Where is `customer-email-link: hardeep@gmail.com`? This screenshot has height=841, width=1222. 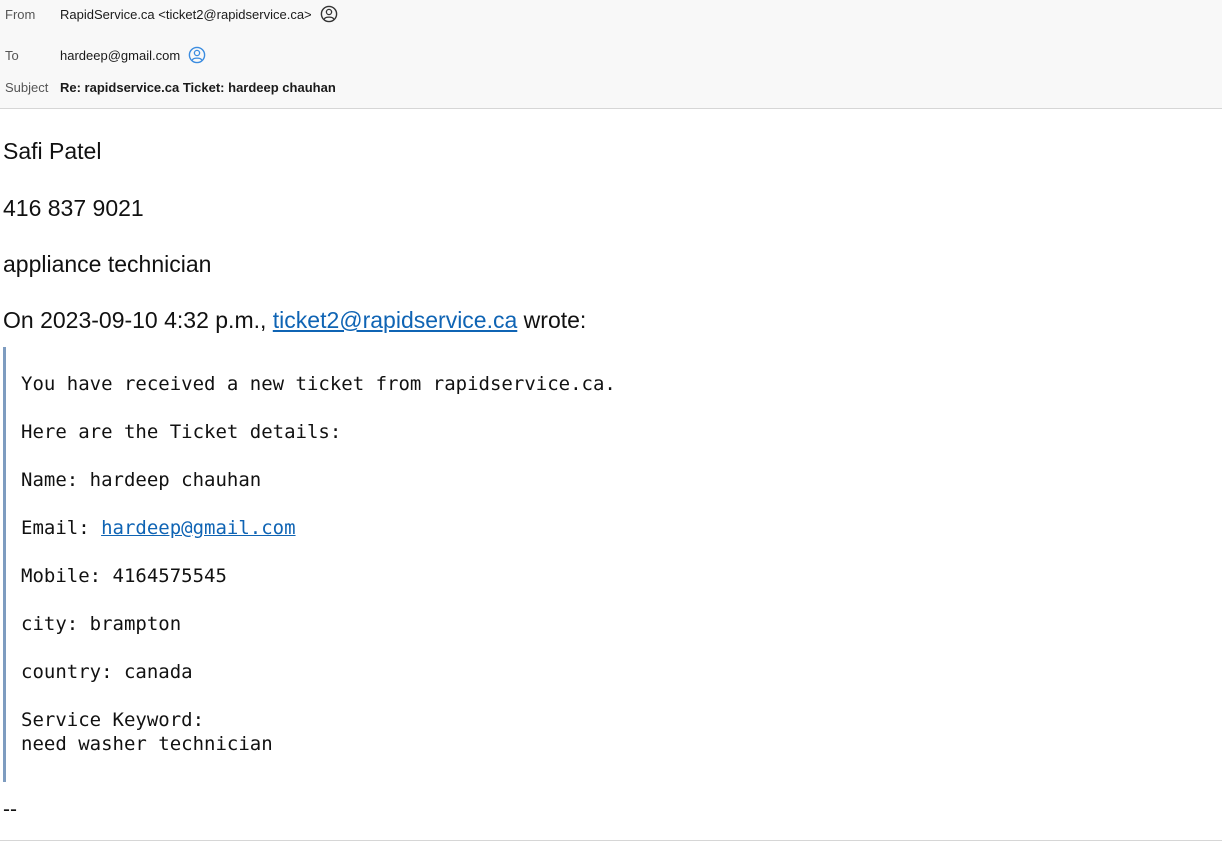 customer-email-link: hardeep@gmail.com is located at coordinates (198, 528).